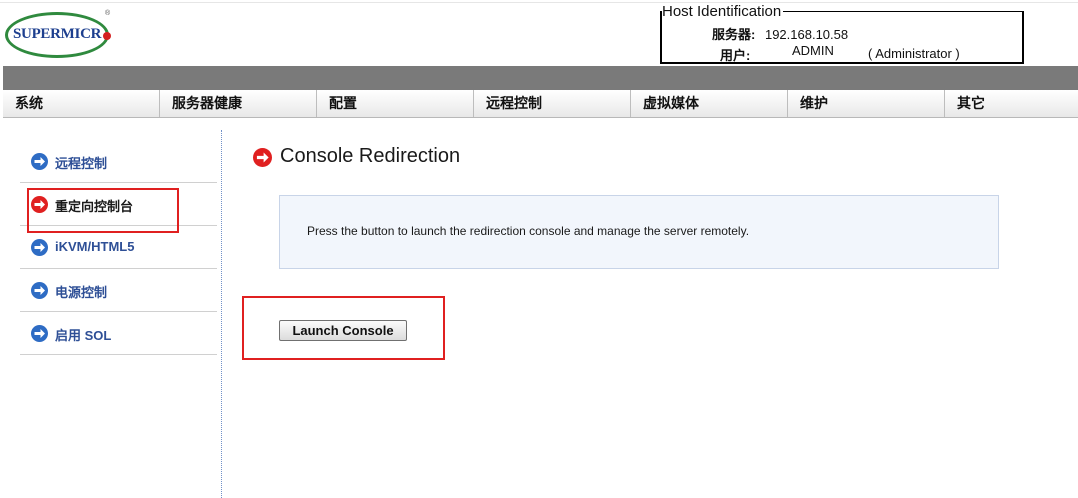 This screenshot has height=498, width=1078. What do you see at coordinates (238, 103) in the screenshot?
I see `nav-server-health: 服务器健康` at bounding box center [238, 103].